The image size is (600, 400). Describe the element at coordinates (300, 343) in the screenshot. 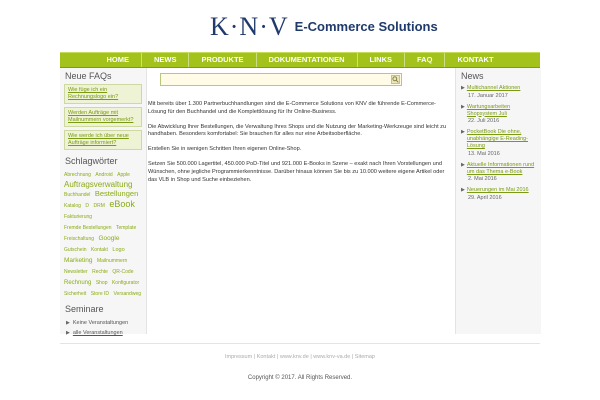

I see `footer-divider` at that location.